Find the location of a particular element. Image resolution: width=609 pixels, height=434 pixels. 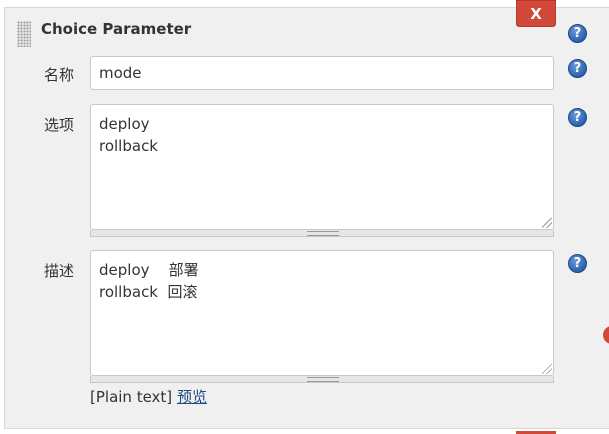

description-label: 描述 is located at coordinates (59, 271).